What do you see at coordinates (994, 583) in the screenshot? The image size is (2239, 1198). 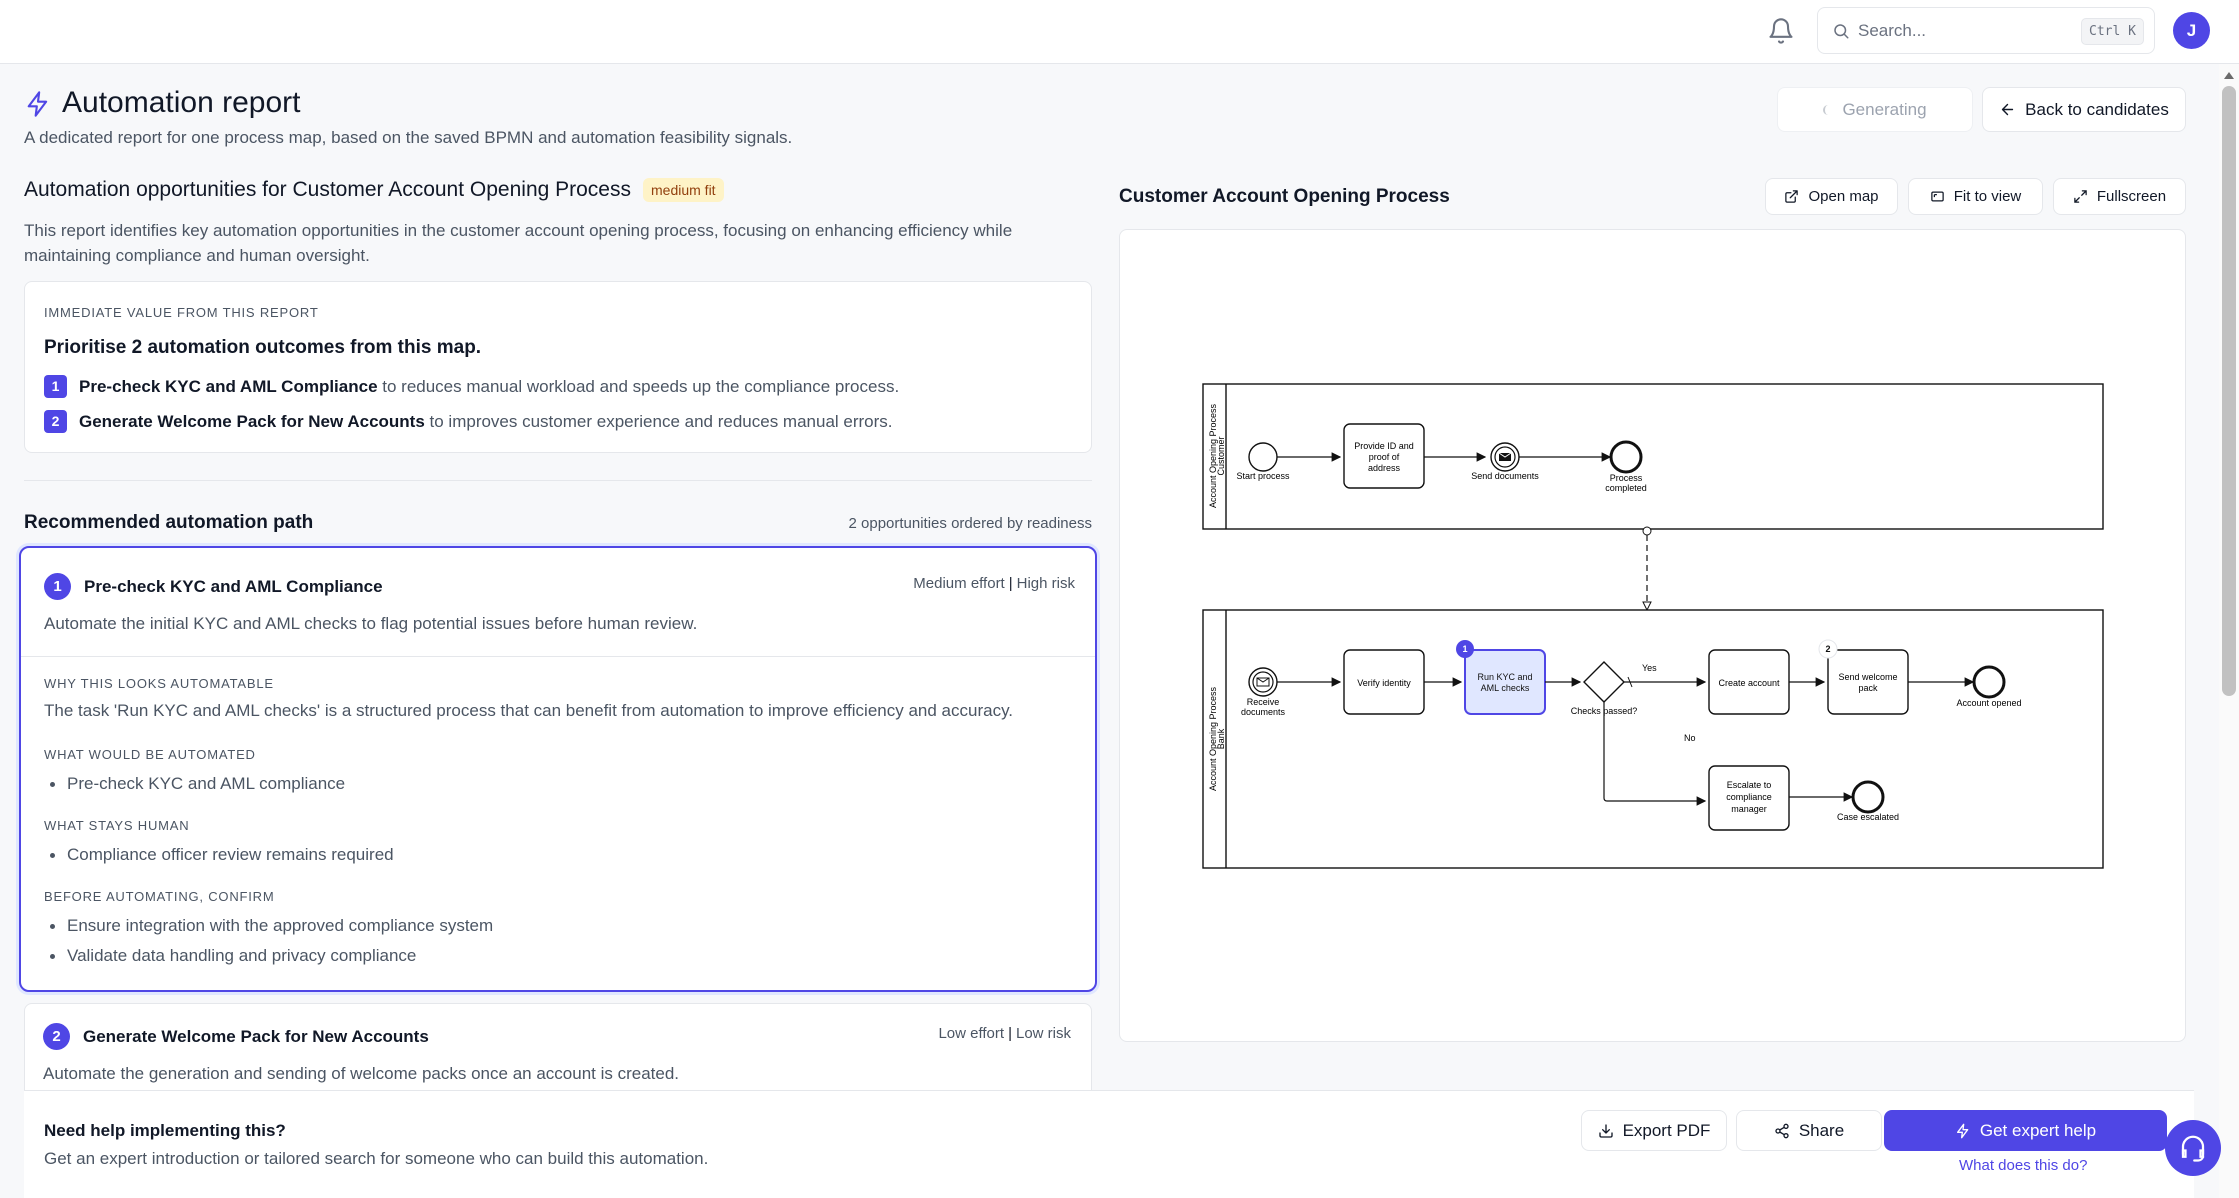 I see `effort-risk: Medium effort | High risk` at bounding box center [994, 583].